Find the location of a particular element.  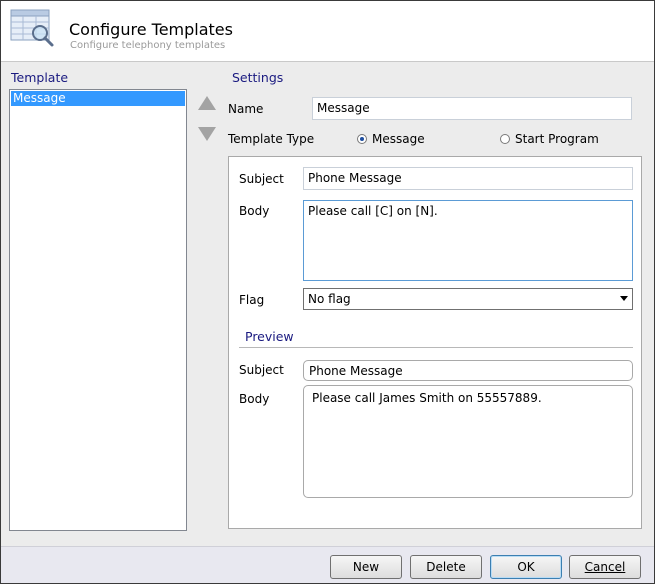

radio-start-program: Start Program is located at coordinates (549, 139).